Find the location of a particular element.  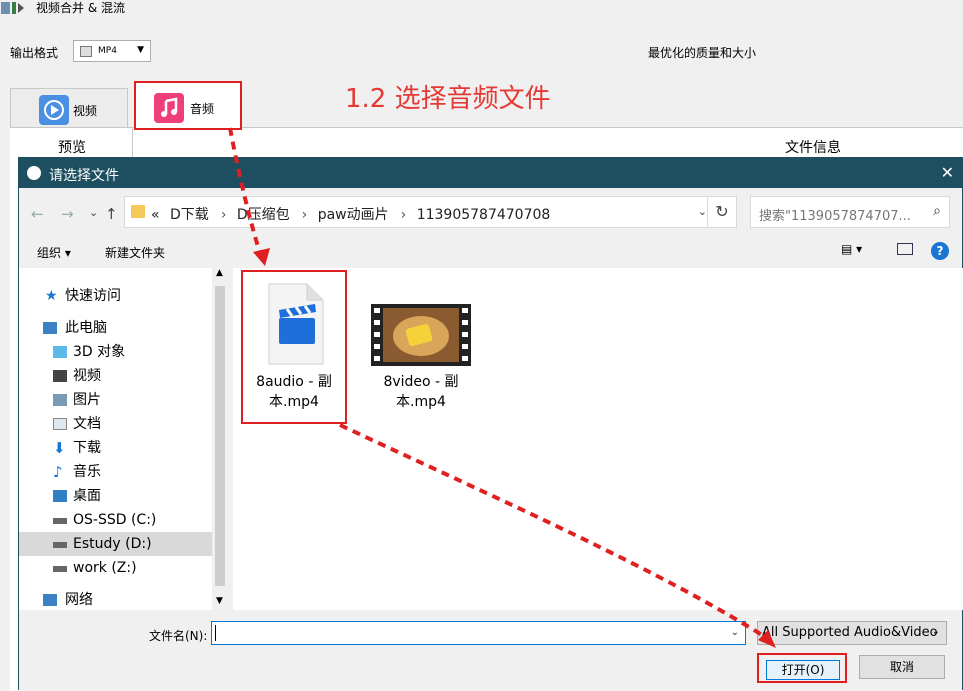

music-note-icon is located at coordinates (169, 108).